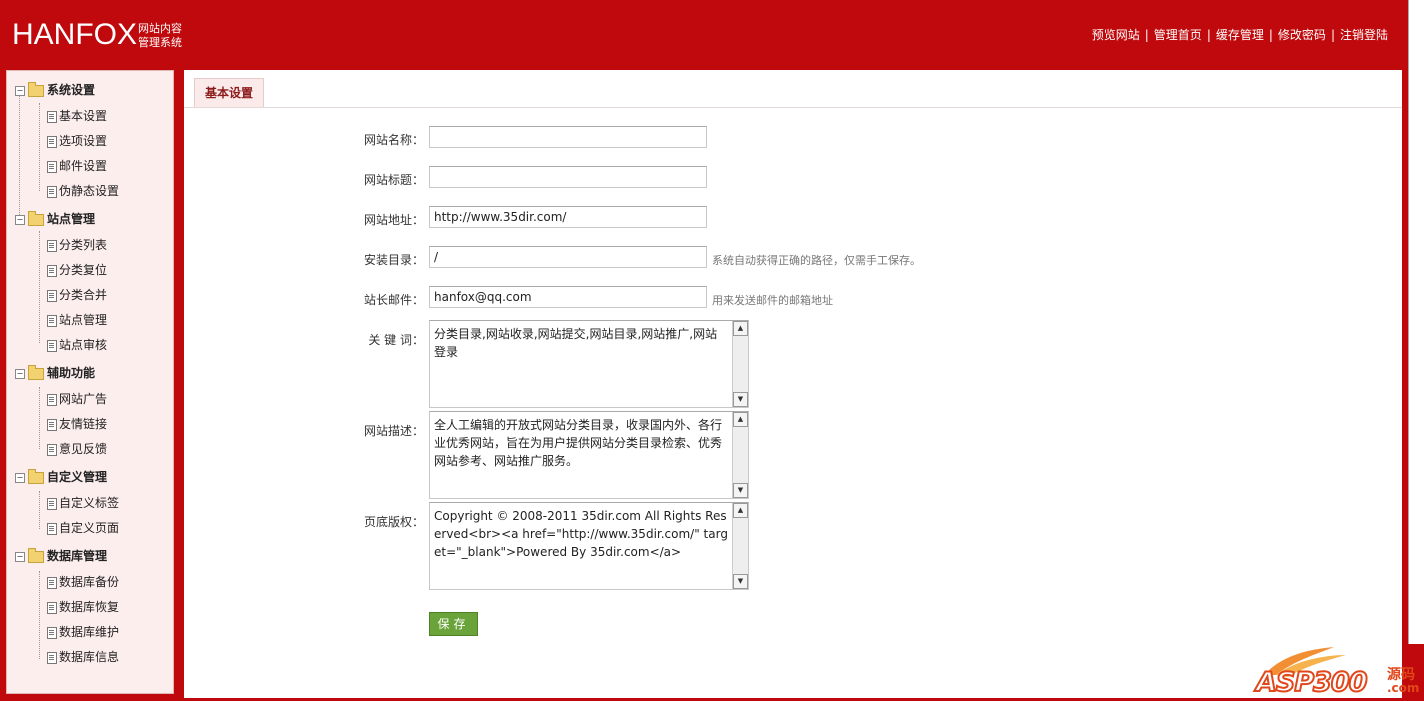 This screenshot has height=701, width=1424. I want to click on sidebar-item-label: 意见反馈, so click(83, 449).